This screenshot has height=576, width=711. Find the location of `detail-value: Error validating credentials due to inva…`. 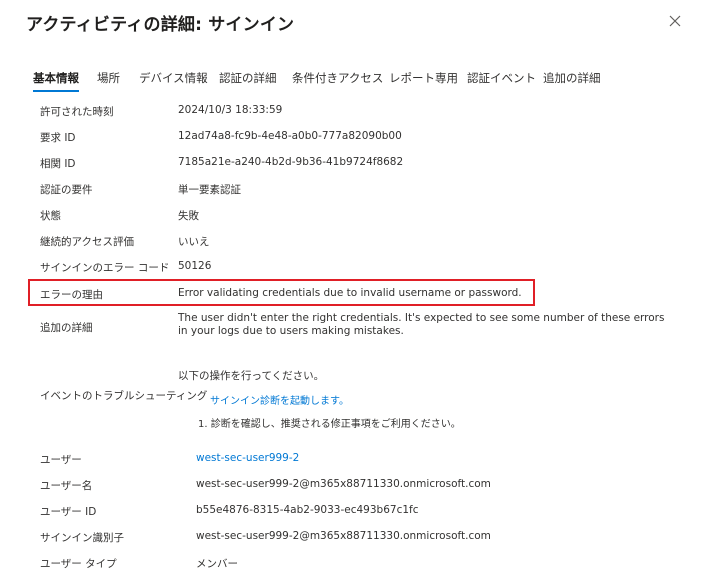

detail-value: Error validating credentials due to inva… is located at coordinates (350, 293).